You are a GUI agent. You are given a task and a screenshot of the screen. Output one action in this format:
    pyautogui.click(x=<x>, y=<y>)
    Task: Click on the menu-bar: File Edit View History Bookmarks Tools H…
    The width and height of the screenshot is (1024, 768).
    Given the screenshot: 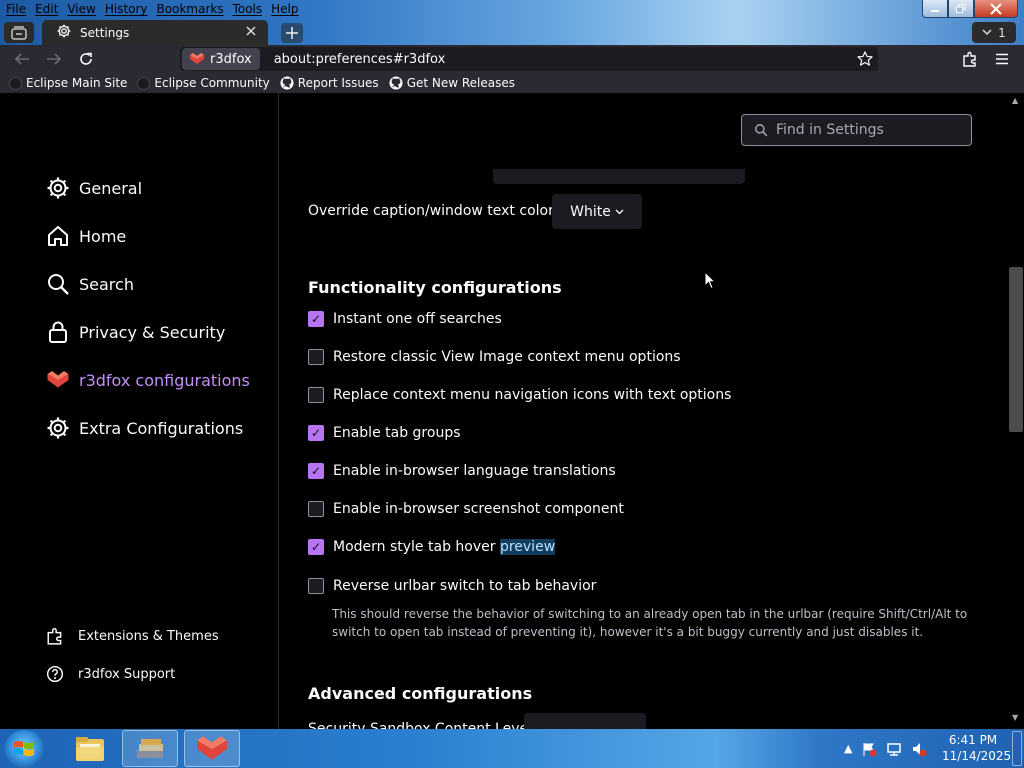 What is the action you would take?
    pyautogui.click(x=151, y=10)
    